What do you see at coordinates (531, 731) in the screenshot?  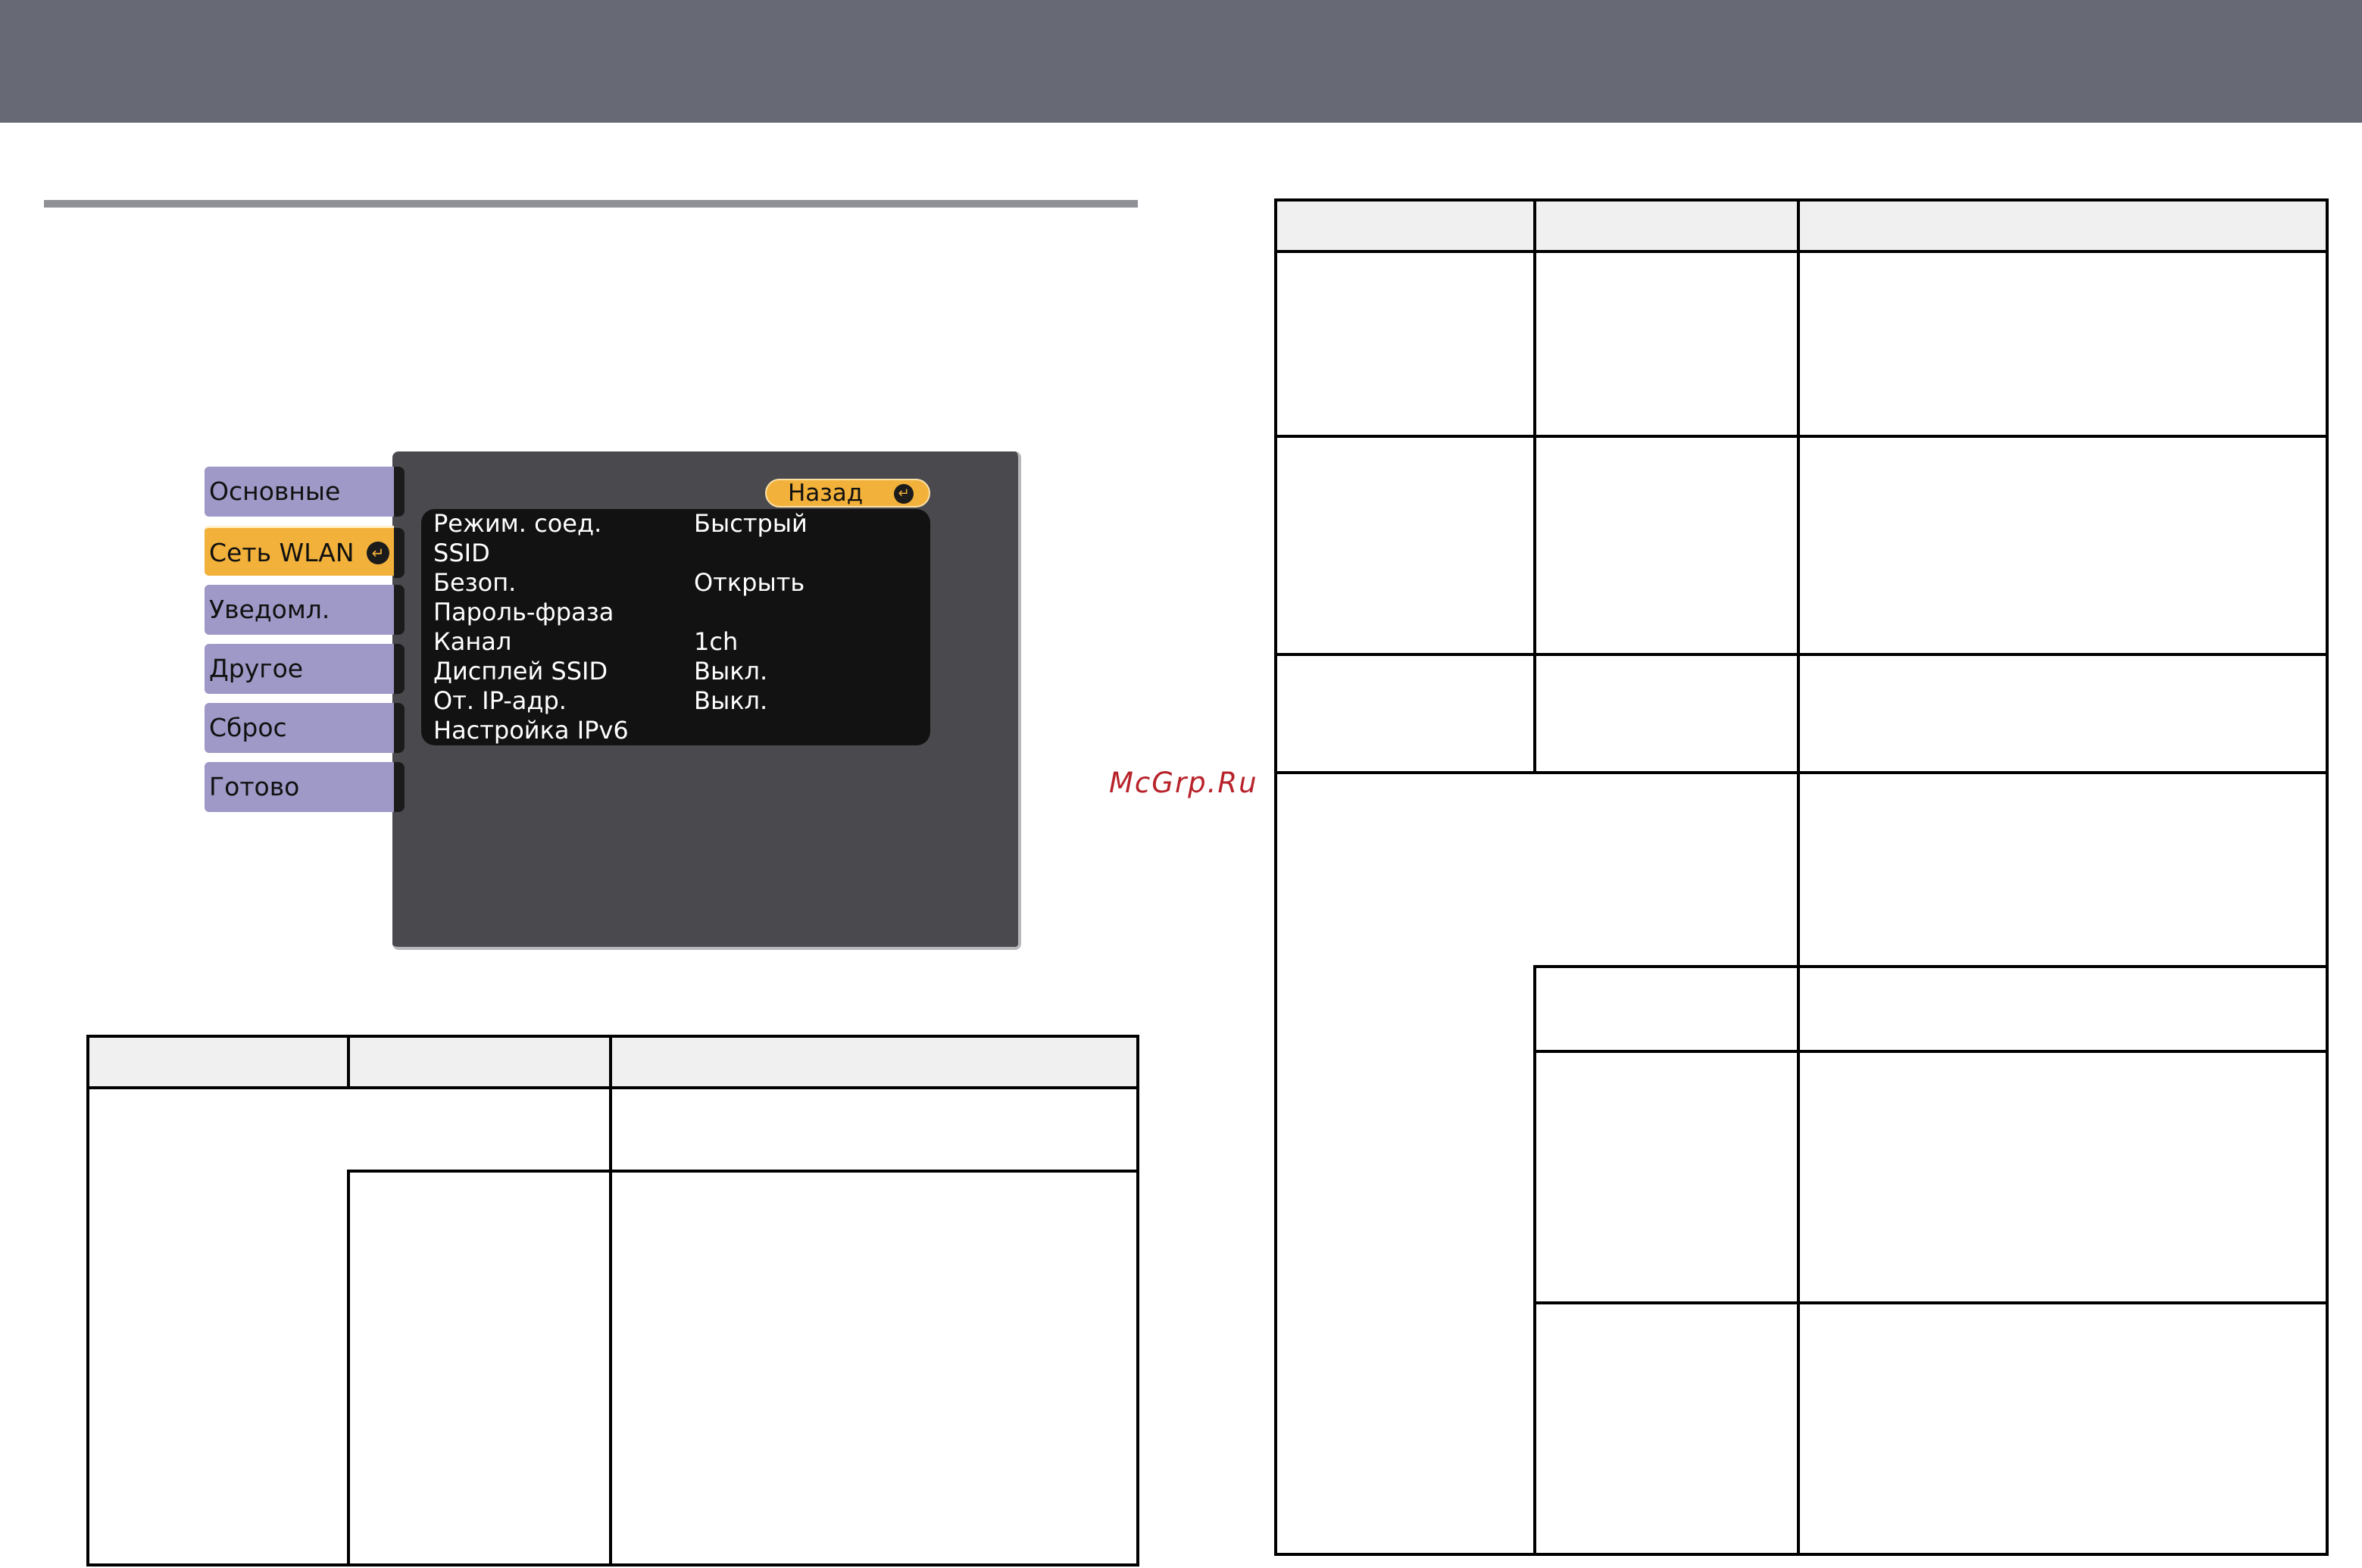 I see `setting-name: Настройка IPv6` at bounding box center [531, 731].